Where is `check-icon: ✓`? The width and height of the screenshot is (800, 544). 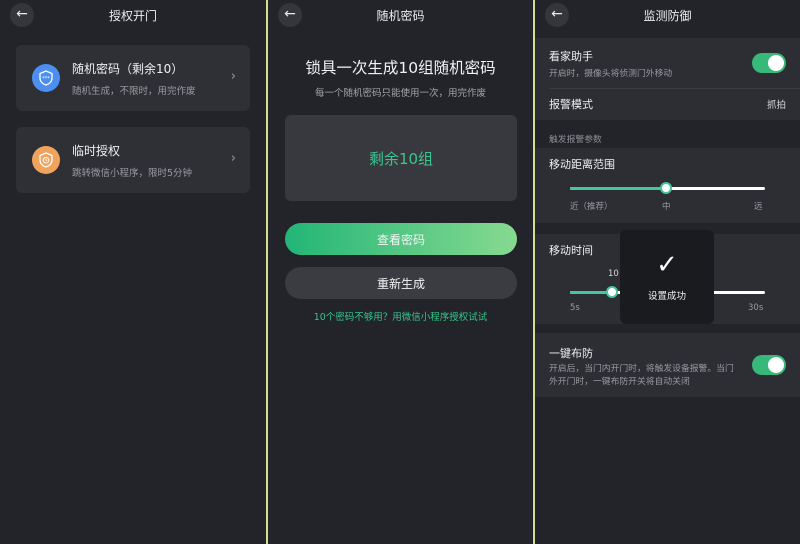
check-icon: ✓ is located at coordinates (667, 265).